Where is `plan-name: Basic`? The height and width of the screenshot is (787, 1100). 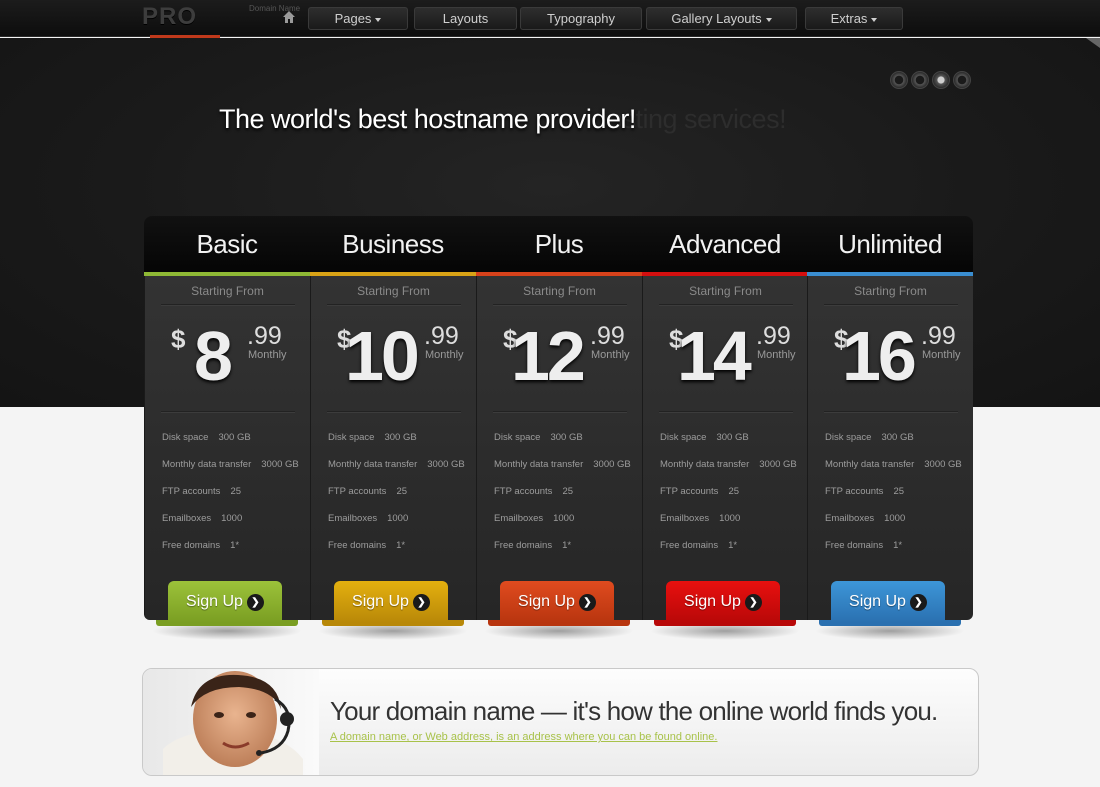 plan-name: Basic is located at coordinates (227, 244).